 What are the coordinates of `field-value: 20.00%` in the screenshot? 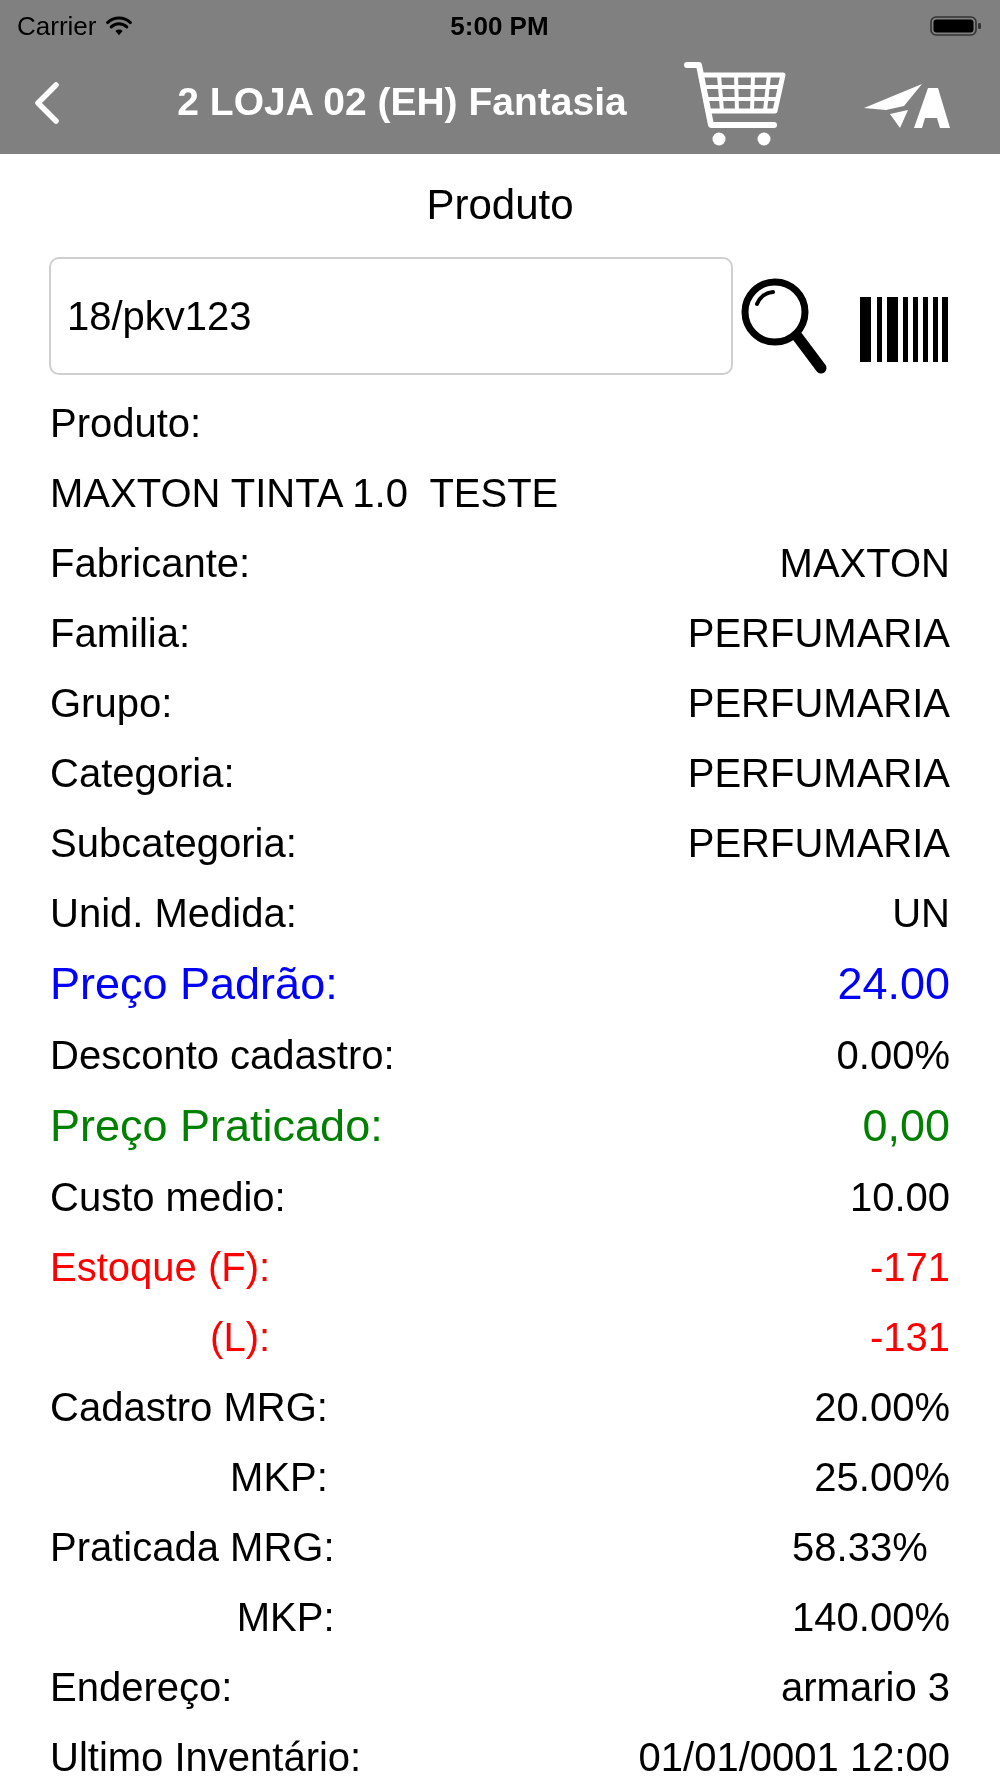 It's located at (882, 1407).